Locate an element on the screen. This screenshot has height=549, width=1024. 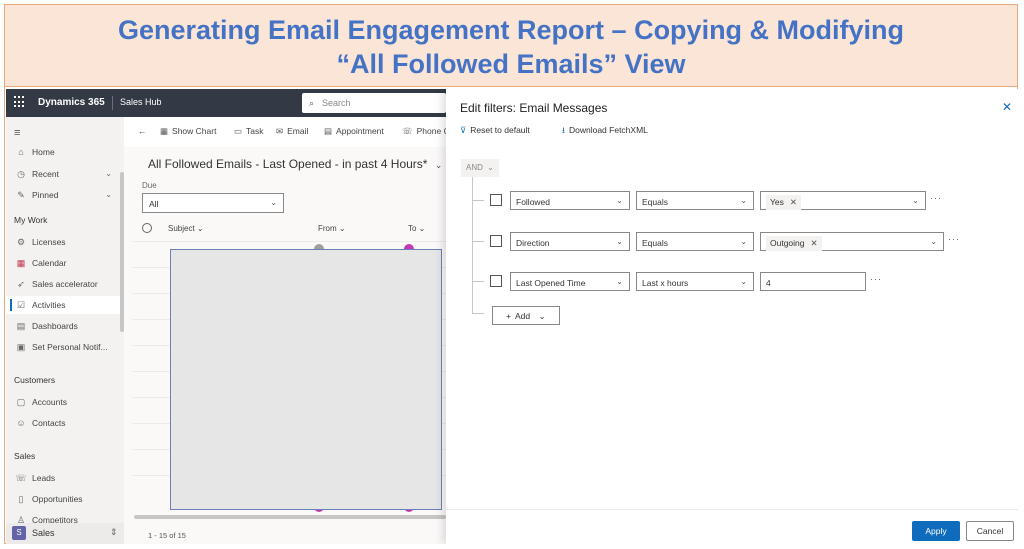
activities-icon: ☑ is located at coordinates (21, 305).